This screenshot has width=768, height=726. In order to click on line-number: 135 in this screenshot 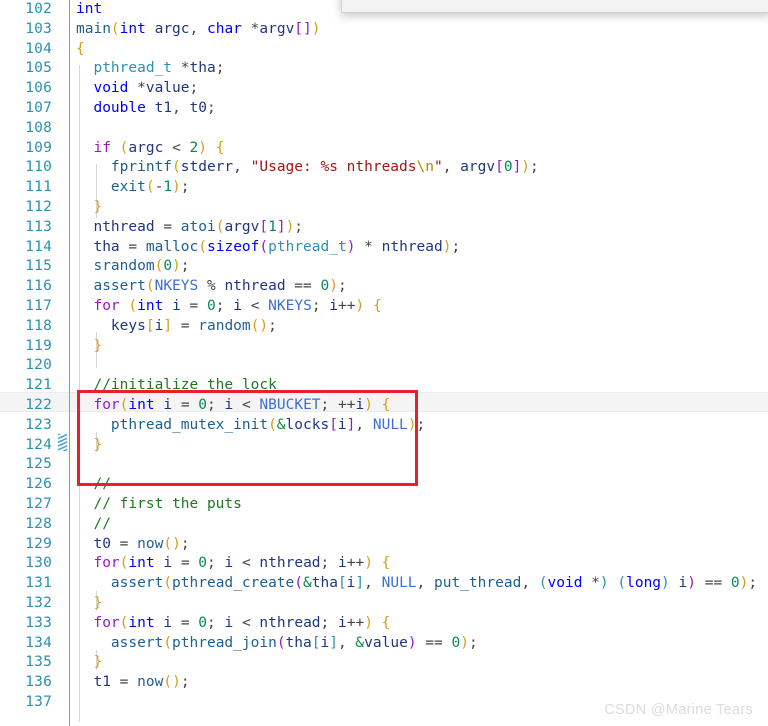, I will do `click(38, 662)`.